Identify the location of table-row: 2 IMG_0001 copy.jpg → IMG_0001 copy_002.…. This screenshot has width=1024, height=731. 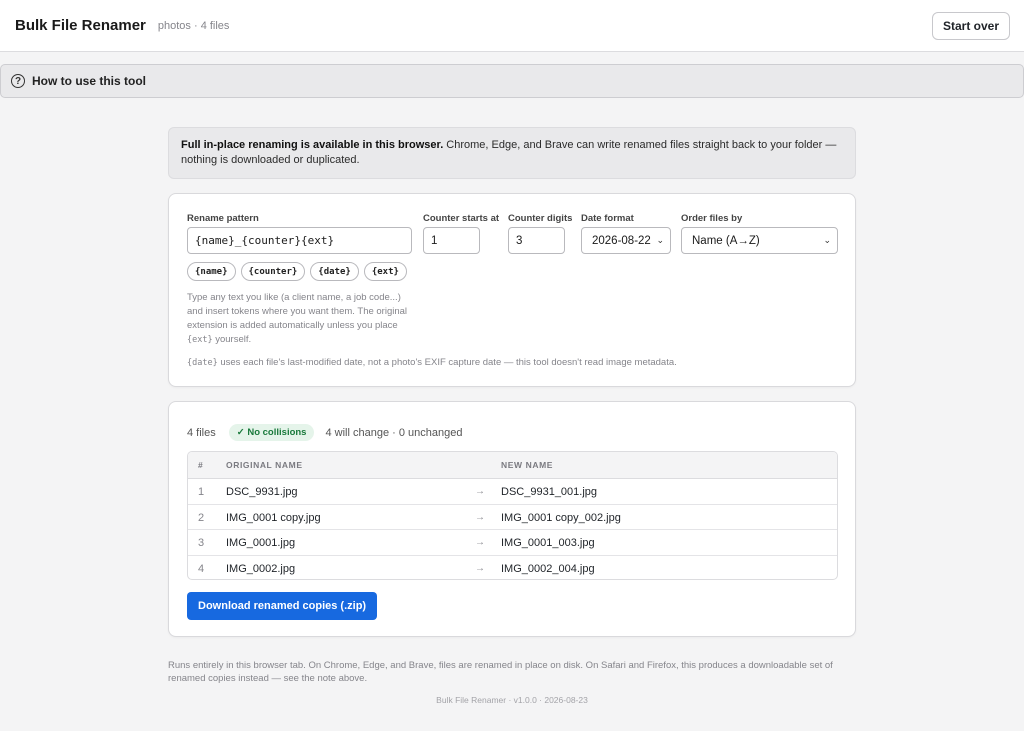
(512, 517).